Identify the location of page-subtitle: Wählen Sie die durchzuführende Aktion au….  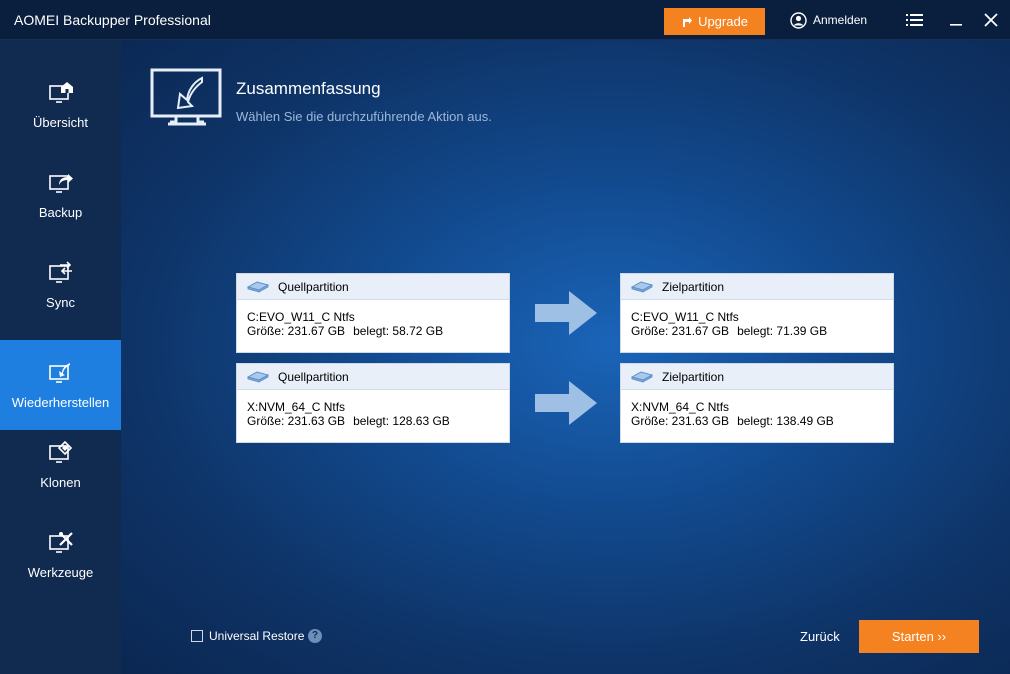
(364, 116).